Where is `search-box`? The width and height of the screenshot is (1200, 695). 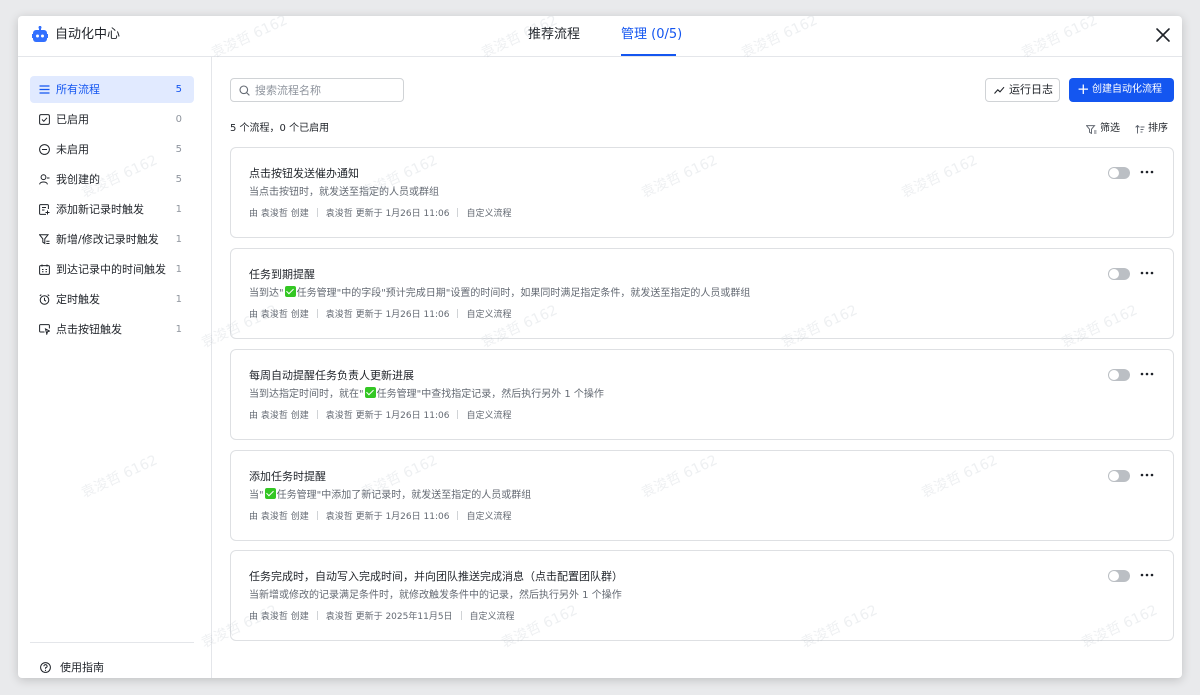 search-box is located at coordinates (317, 90).